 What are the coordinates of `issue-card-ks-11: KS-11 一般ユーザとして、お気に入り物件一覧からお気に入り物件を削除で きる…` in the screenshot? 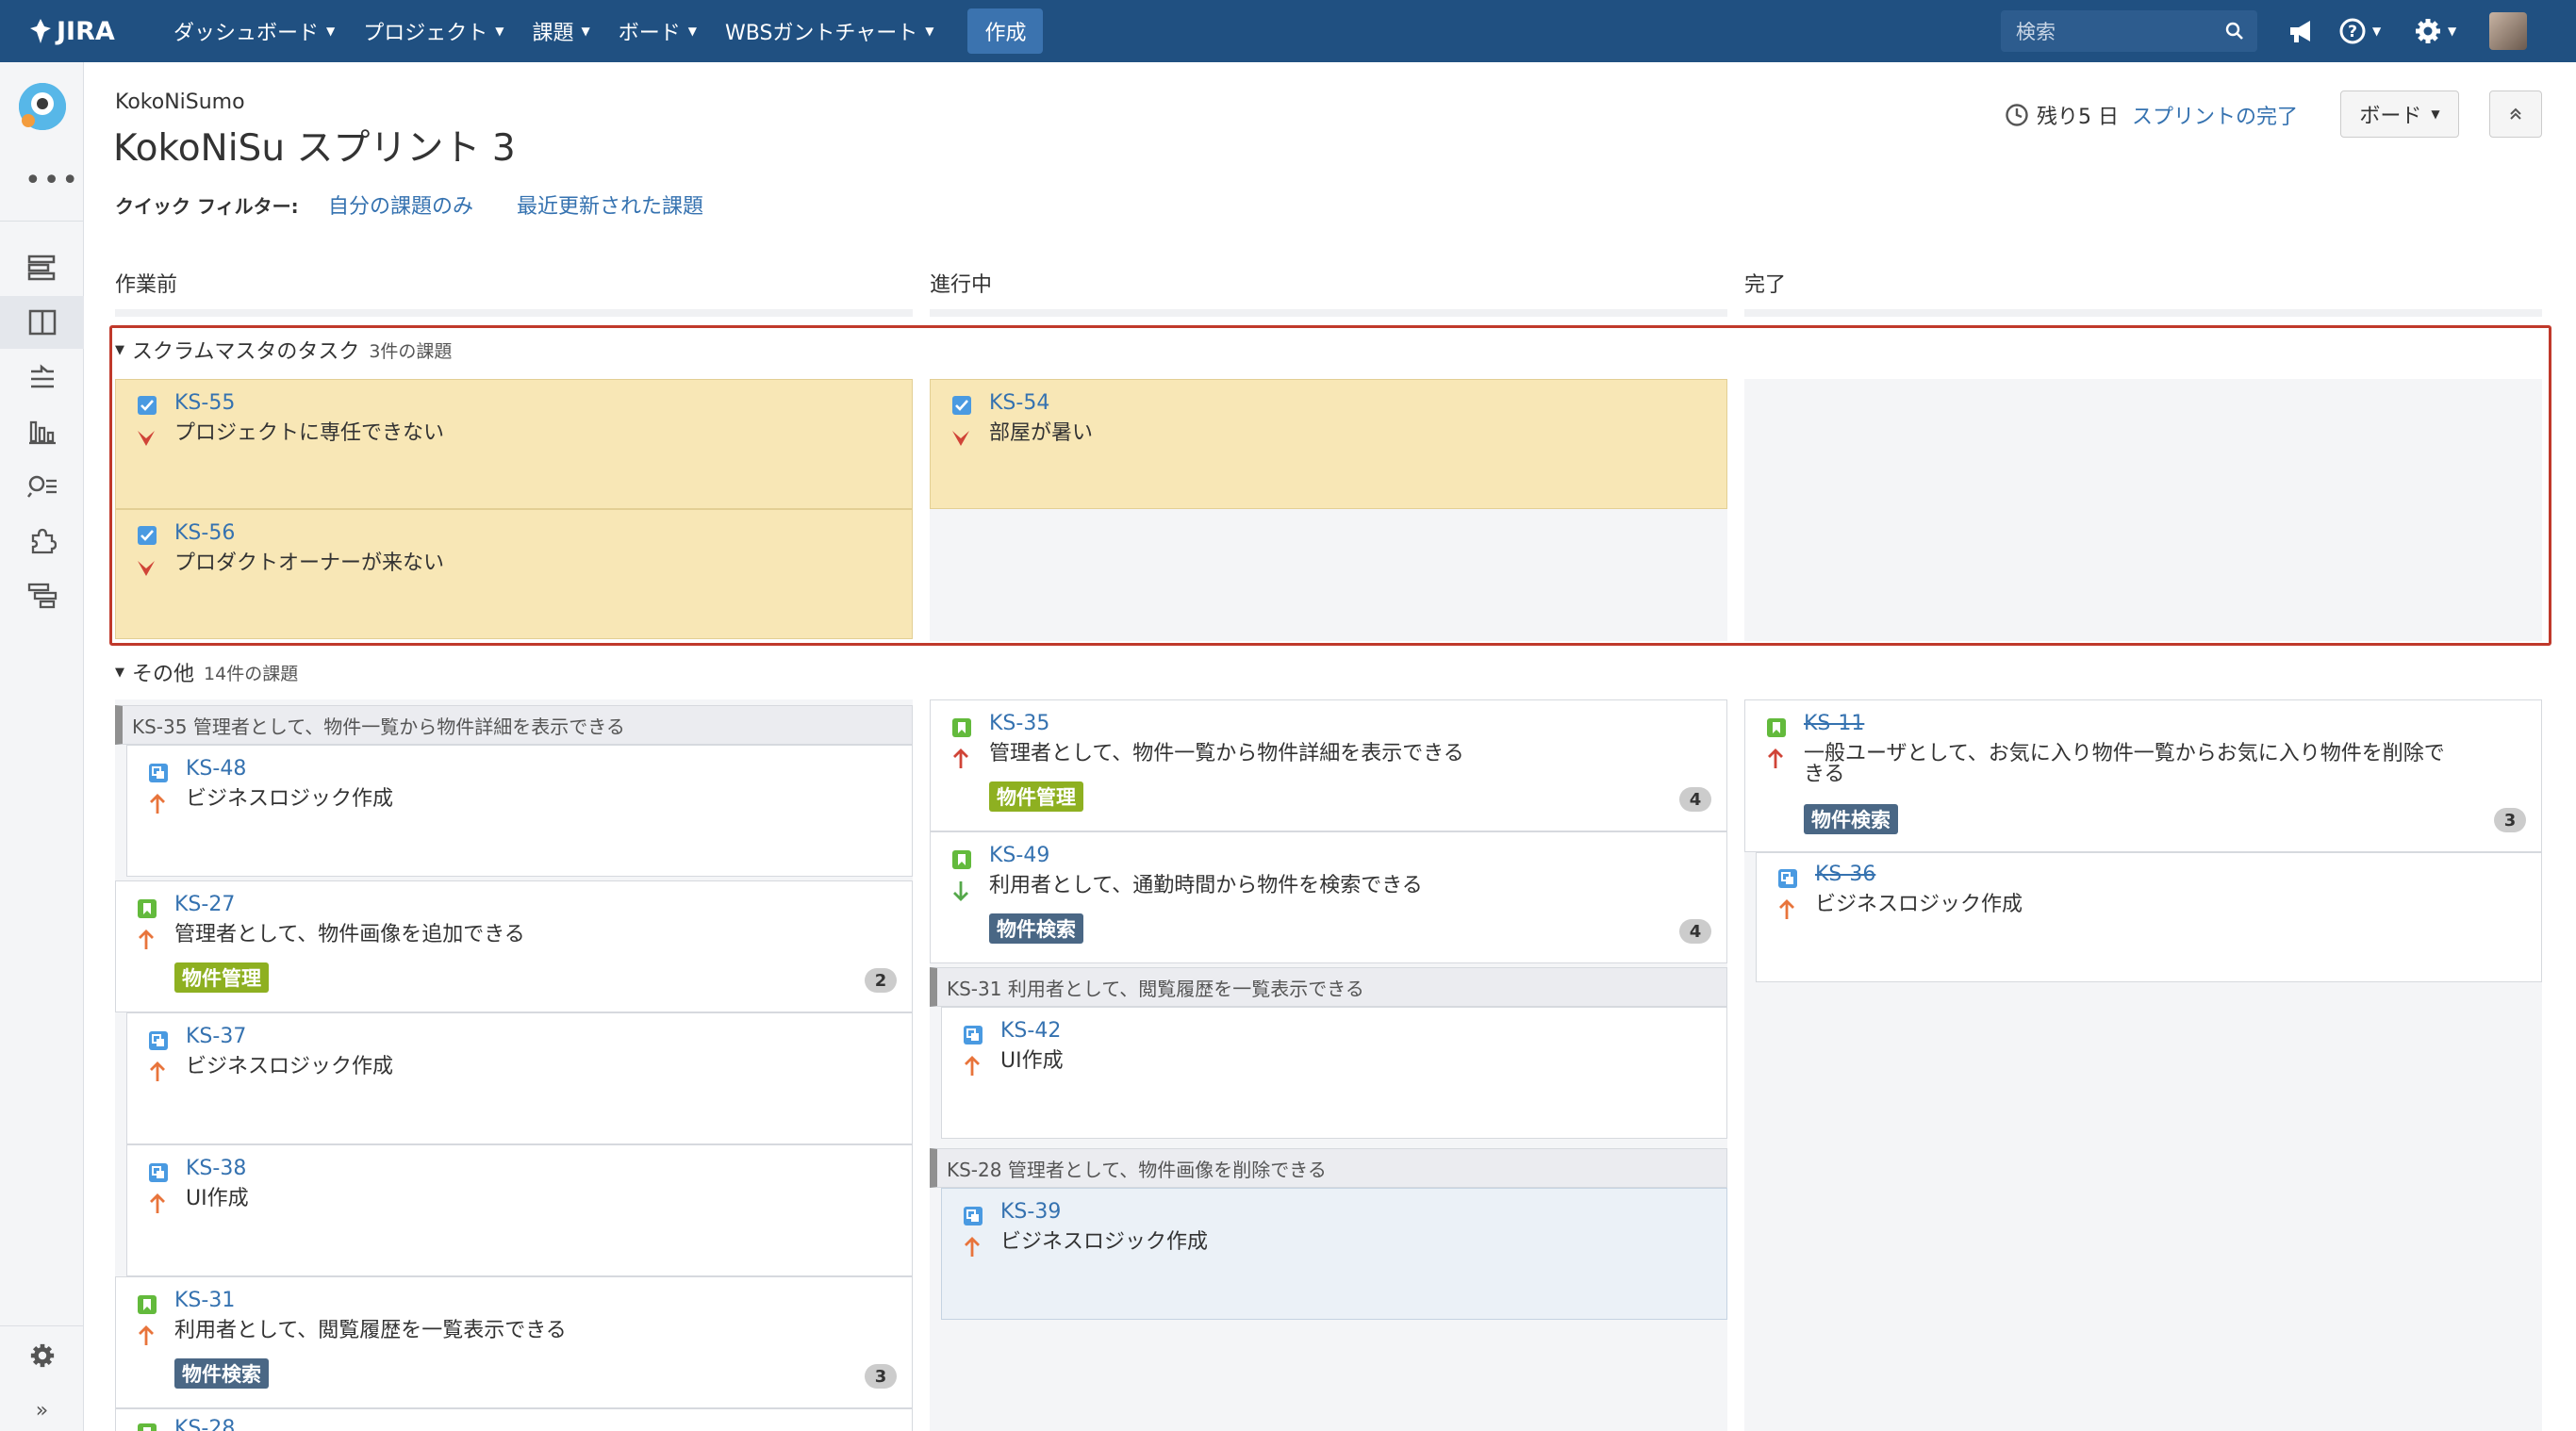 It's located at (2143, 776).